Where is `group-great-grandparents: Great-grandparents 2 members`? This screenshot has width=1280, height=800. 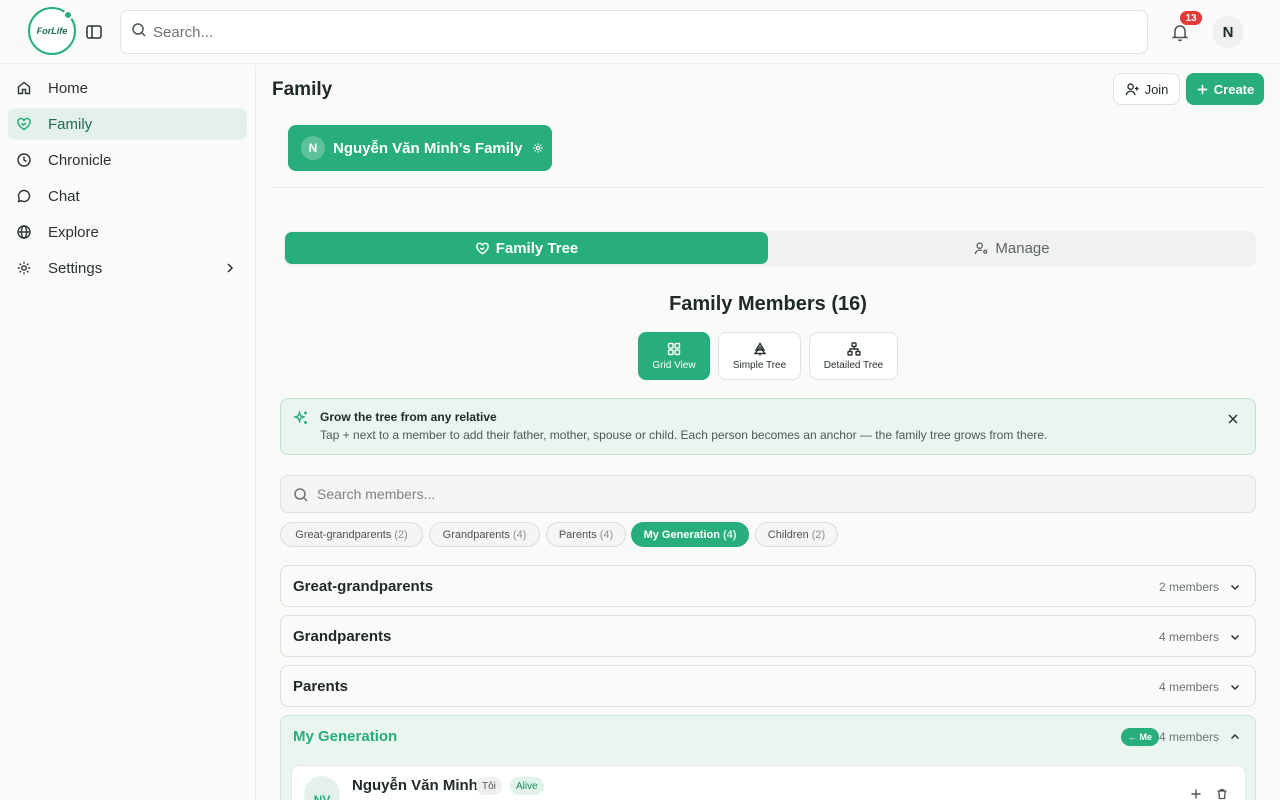 group-great-grandparents: Great-grandparents 2 members is located at coordinates (768, 586).